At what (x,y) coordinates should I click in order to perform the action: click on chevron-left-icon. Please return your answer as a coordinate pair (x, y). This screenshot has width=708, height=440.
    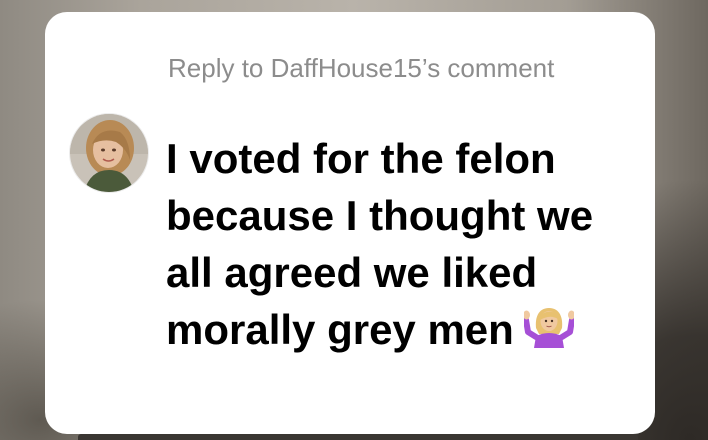
    Looking at the image, I should click on (65, 49).